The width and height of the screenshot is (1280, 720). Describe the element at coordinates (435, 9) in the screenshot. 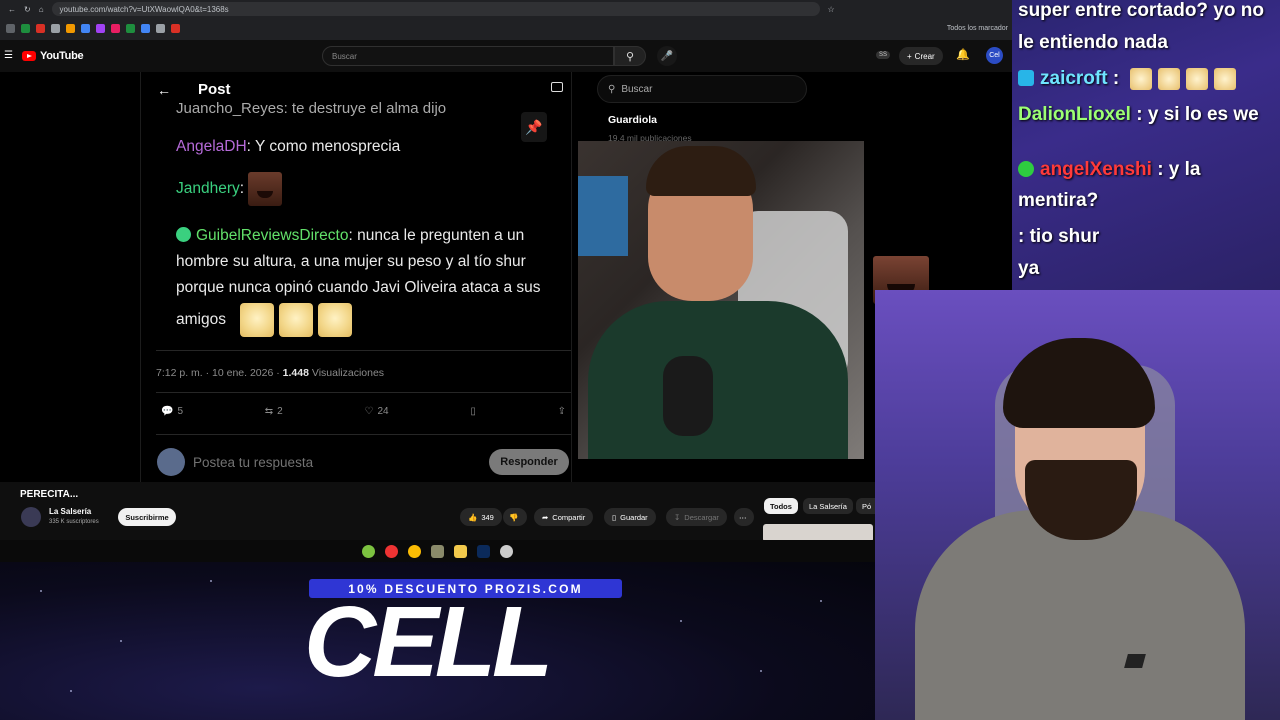

I see `address-bar: youtube.com/watch?v=UtXWaowlQA0&t=1368s` at that location.